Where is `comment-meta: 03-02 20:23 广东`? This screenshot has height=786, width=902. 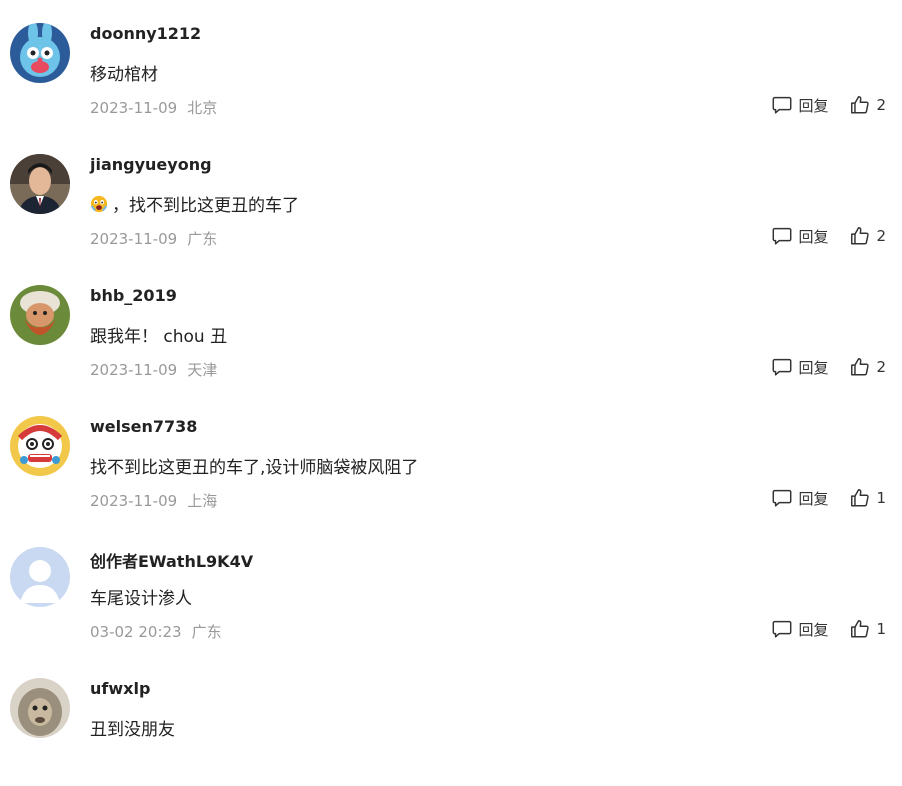 comment-meta: 03-02 20:23 广东 is located at coordinates (156, 631).